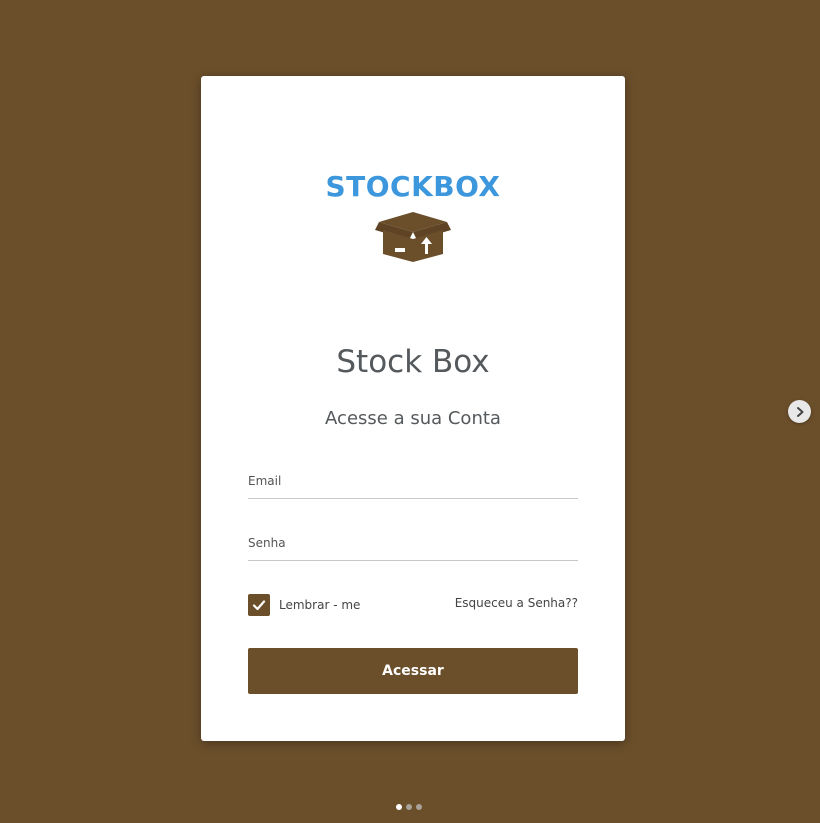  What do you see at coordinates (320, 604) in the screenshot?
I see `remember-label: Lembrar - me` at bounding box center [320, 604].